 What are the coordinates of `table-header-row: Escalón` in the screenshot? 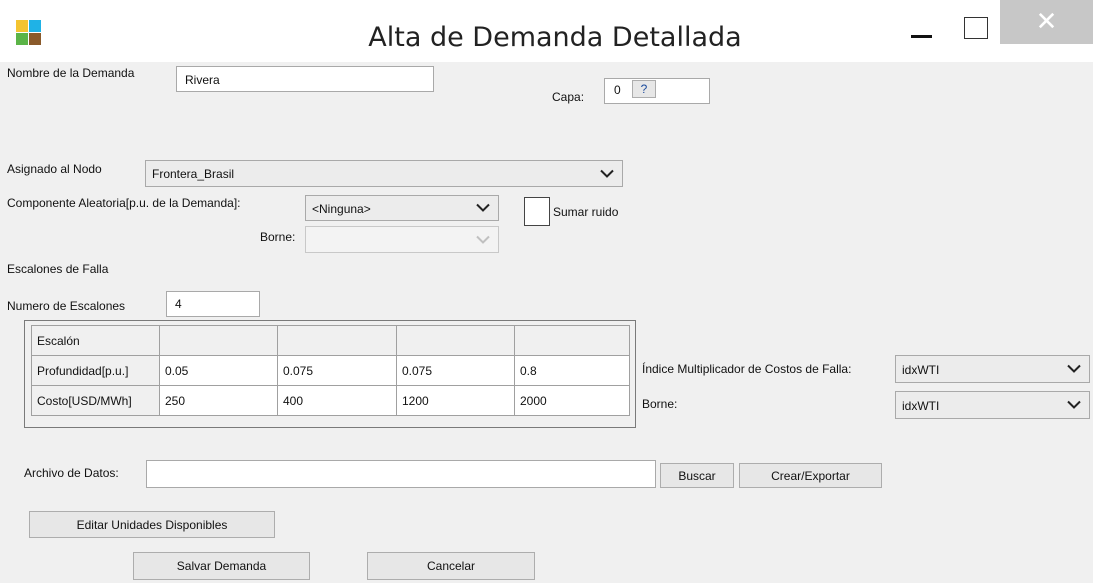 It's located at (330, 340).